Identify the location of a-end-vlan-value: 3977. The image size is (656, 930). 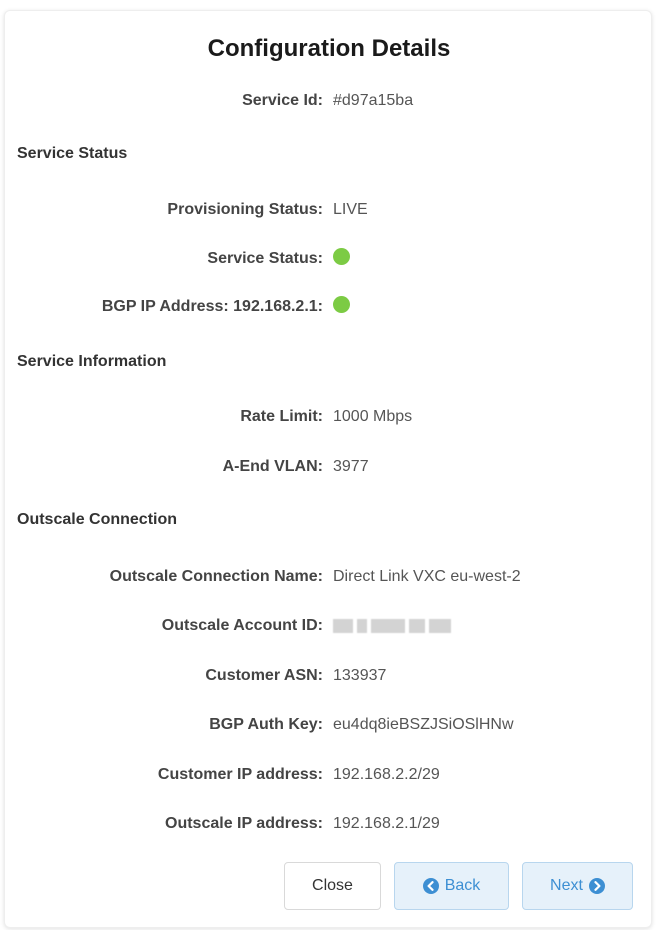
(351, 466).